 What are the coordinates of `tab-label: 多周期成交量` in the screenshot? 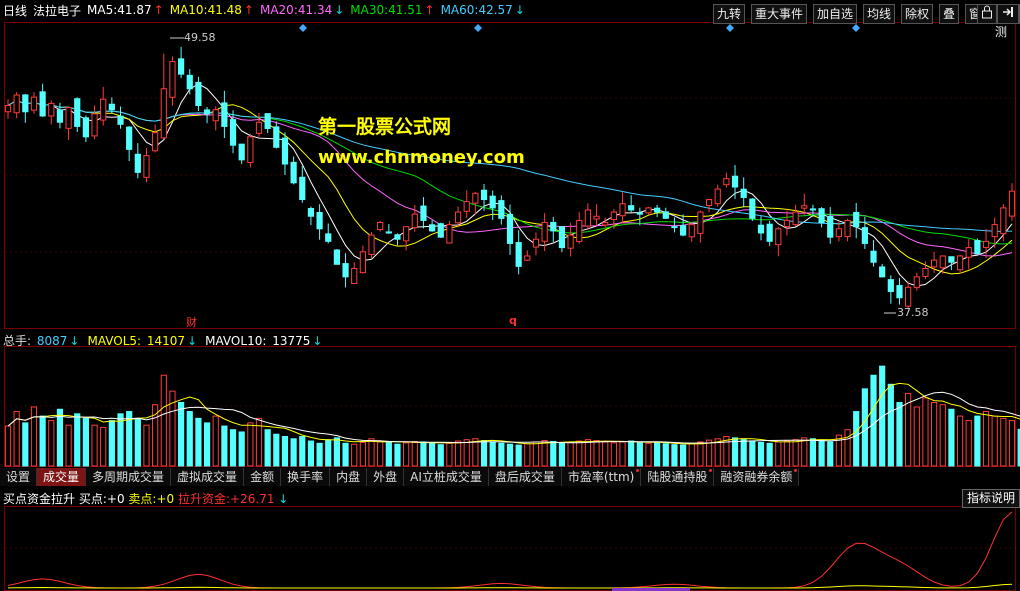 It's located at (128, 477).